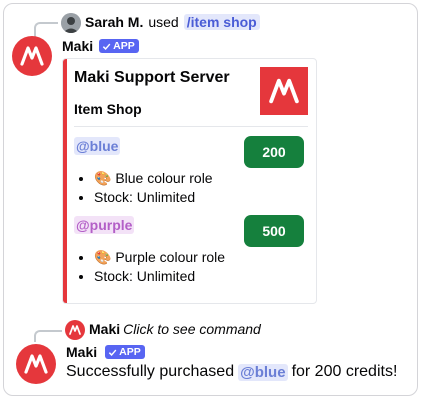 The width and height of the screenshot is (423, 401). Describe the element at coordinates (104, 329) in the screenshot. I see `interaction-author-name: Maki` at that location.